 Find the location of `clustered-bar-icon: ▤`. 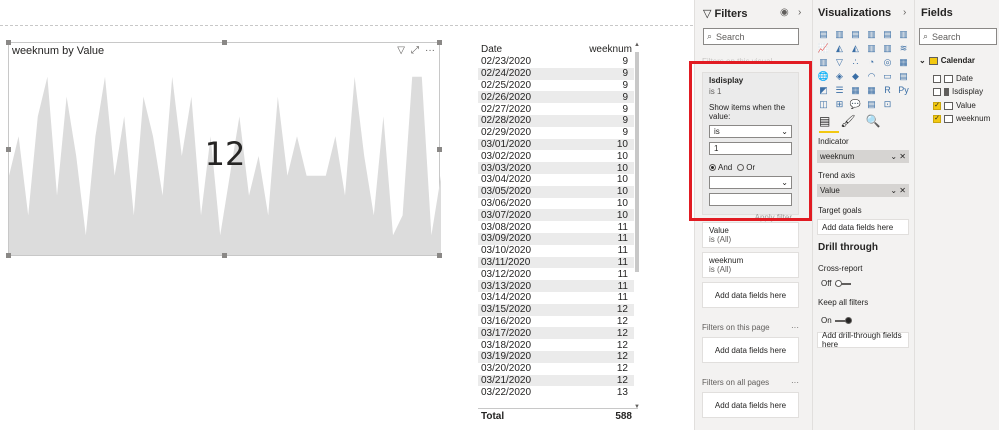

clustered-bar-icon: ▤ is located at coordinates (855, 34).